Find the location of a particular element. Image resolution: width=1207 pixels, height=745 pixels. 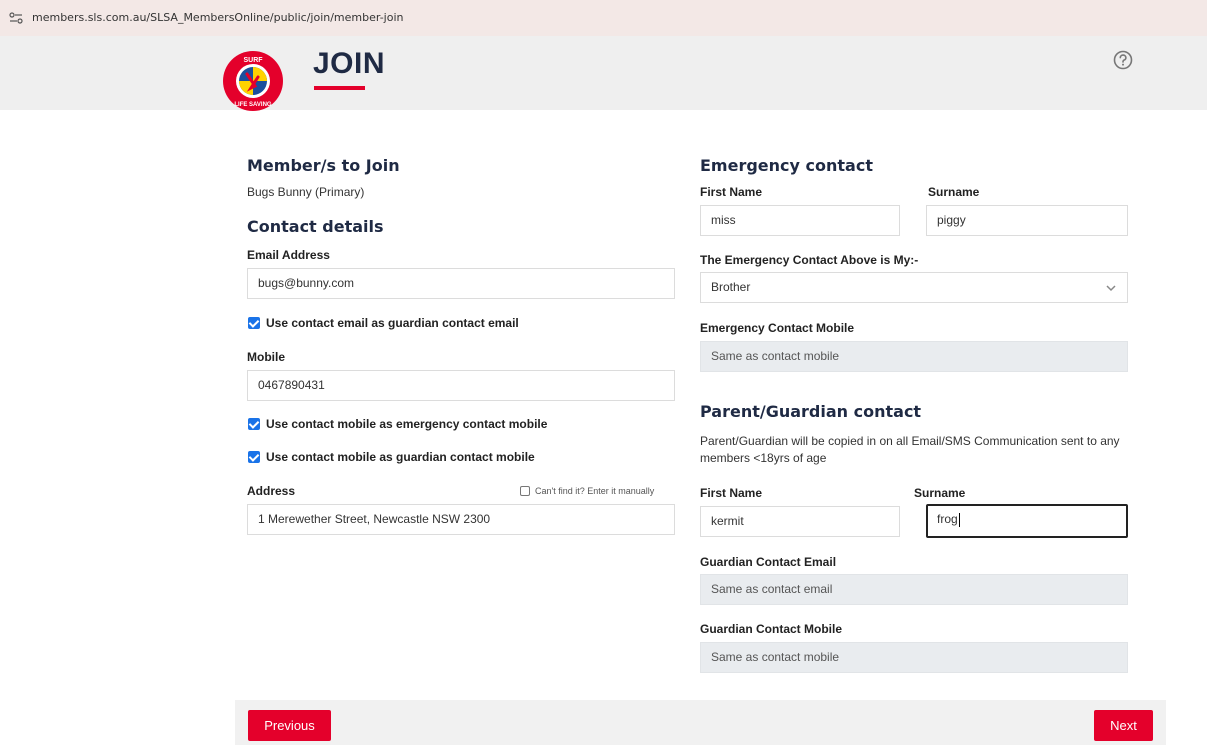

emergency-first-name-label: First Name is located at coordinates (731, 192).